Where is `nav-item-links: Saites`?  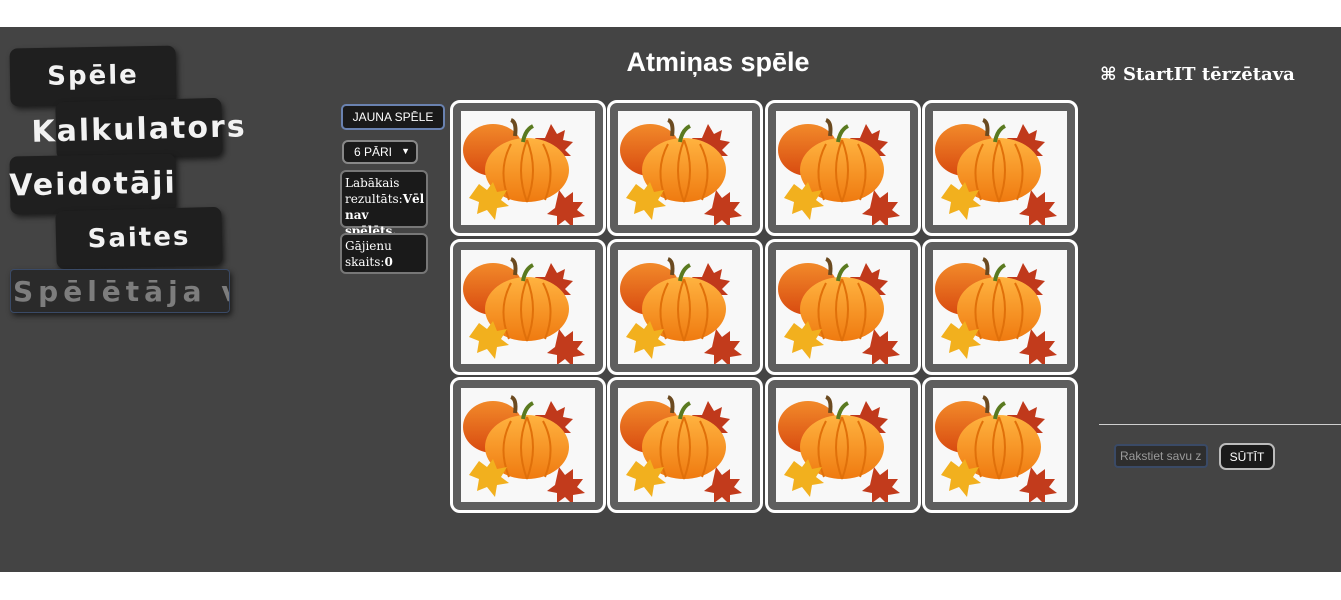 nav-item-links: Saites is located at coordinates (139, 238).